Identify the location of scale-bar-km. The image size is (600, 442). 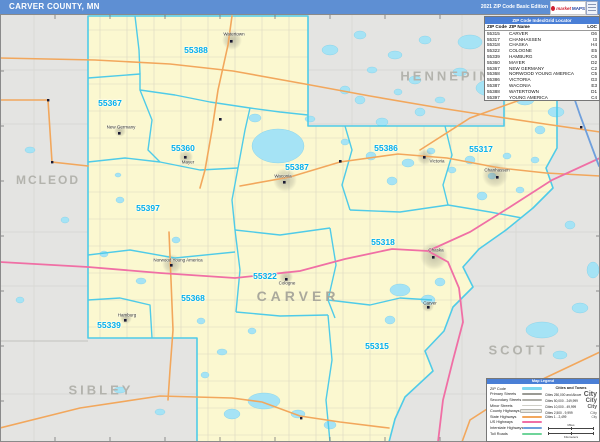
(571, 433).